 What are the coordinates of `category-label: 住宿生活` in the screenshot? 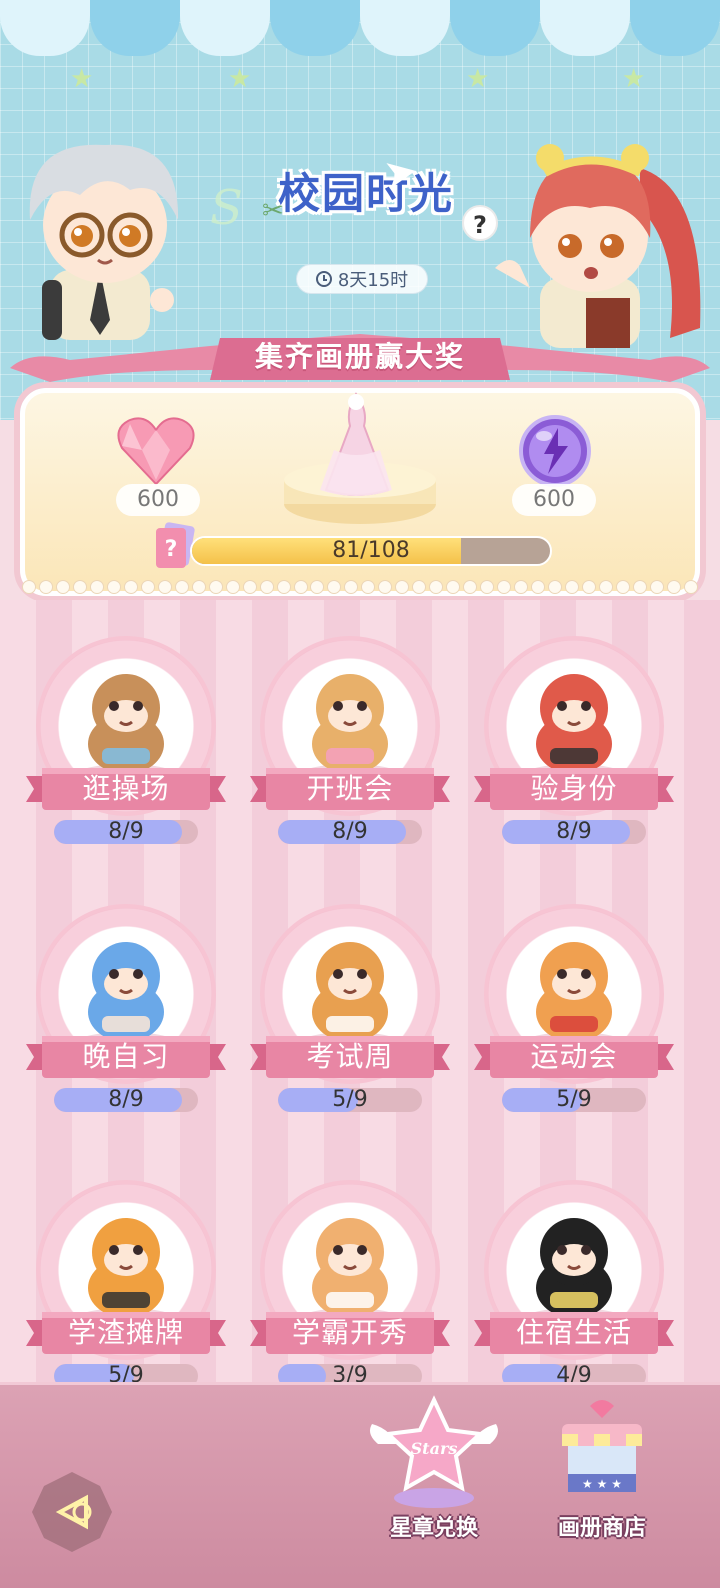 It's located at (573, 1332).